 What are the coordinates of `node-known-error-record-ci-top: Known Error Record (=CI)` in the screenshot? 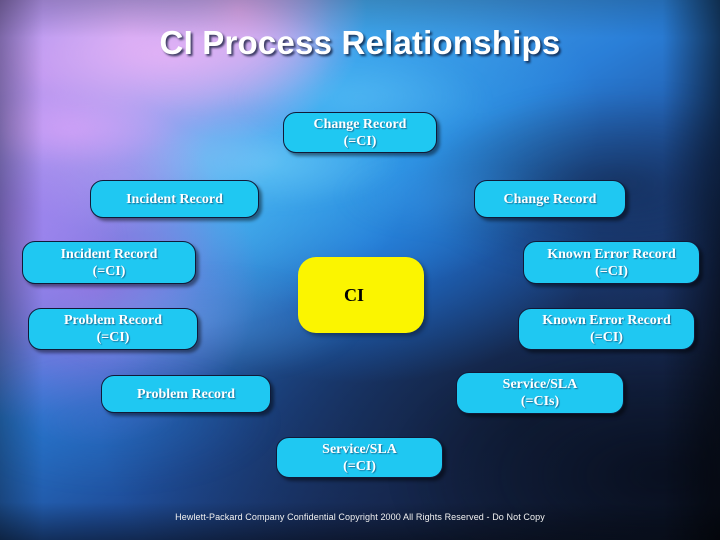 It's located at (611, 262).